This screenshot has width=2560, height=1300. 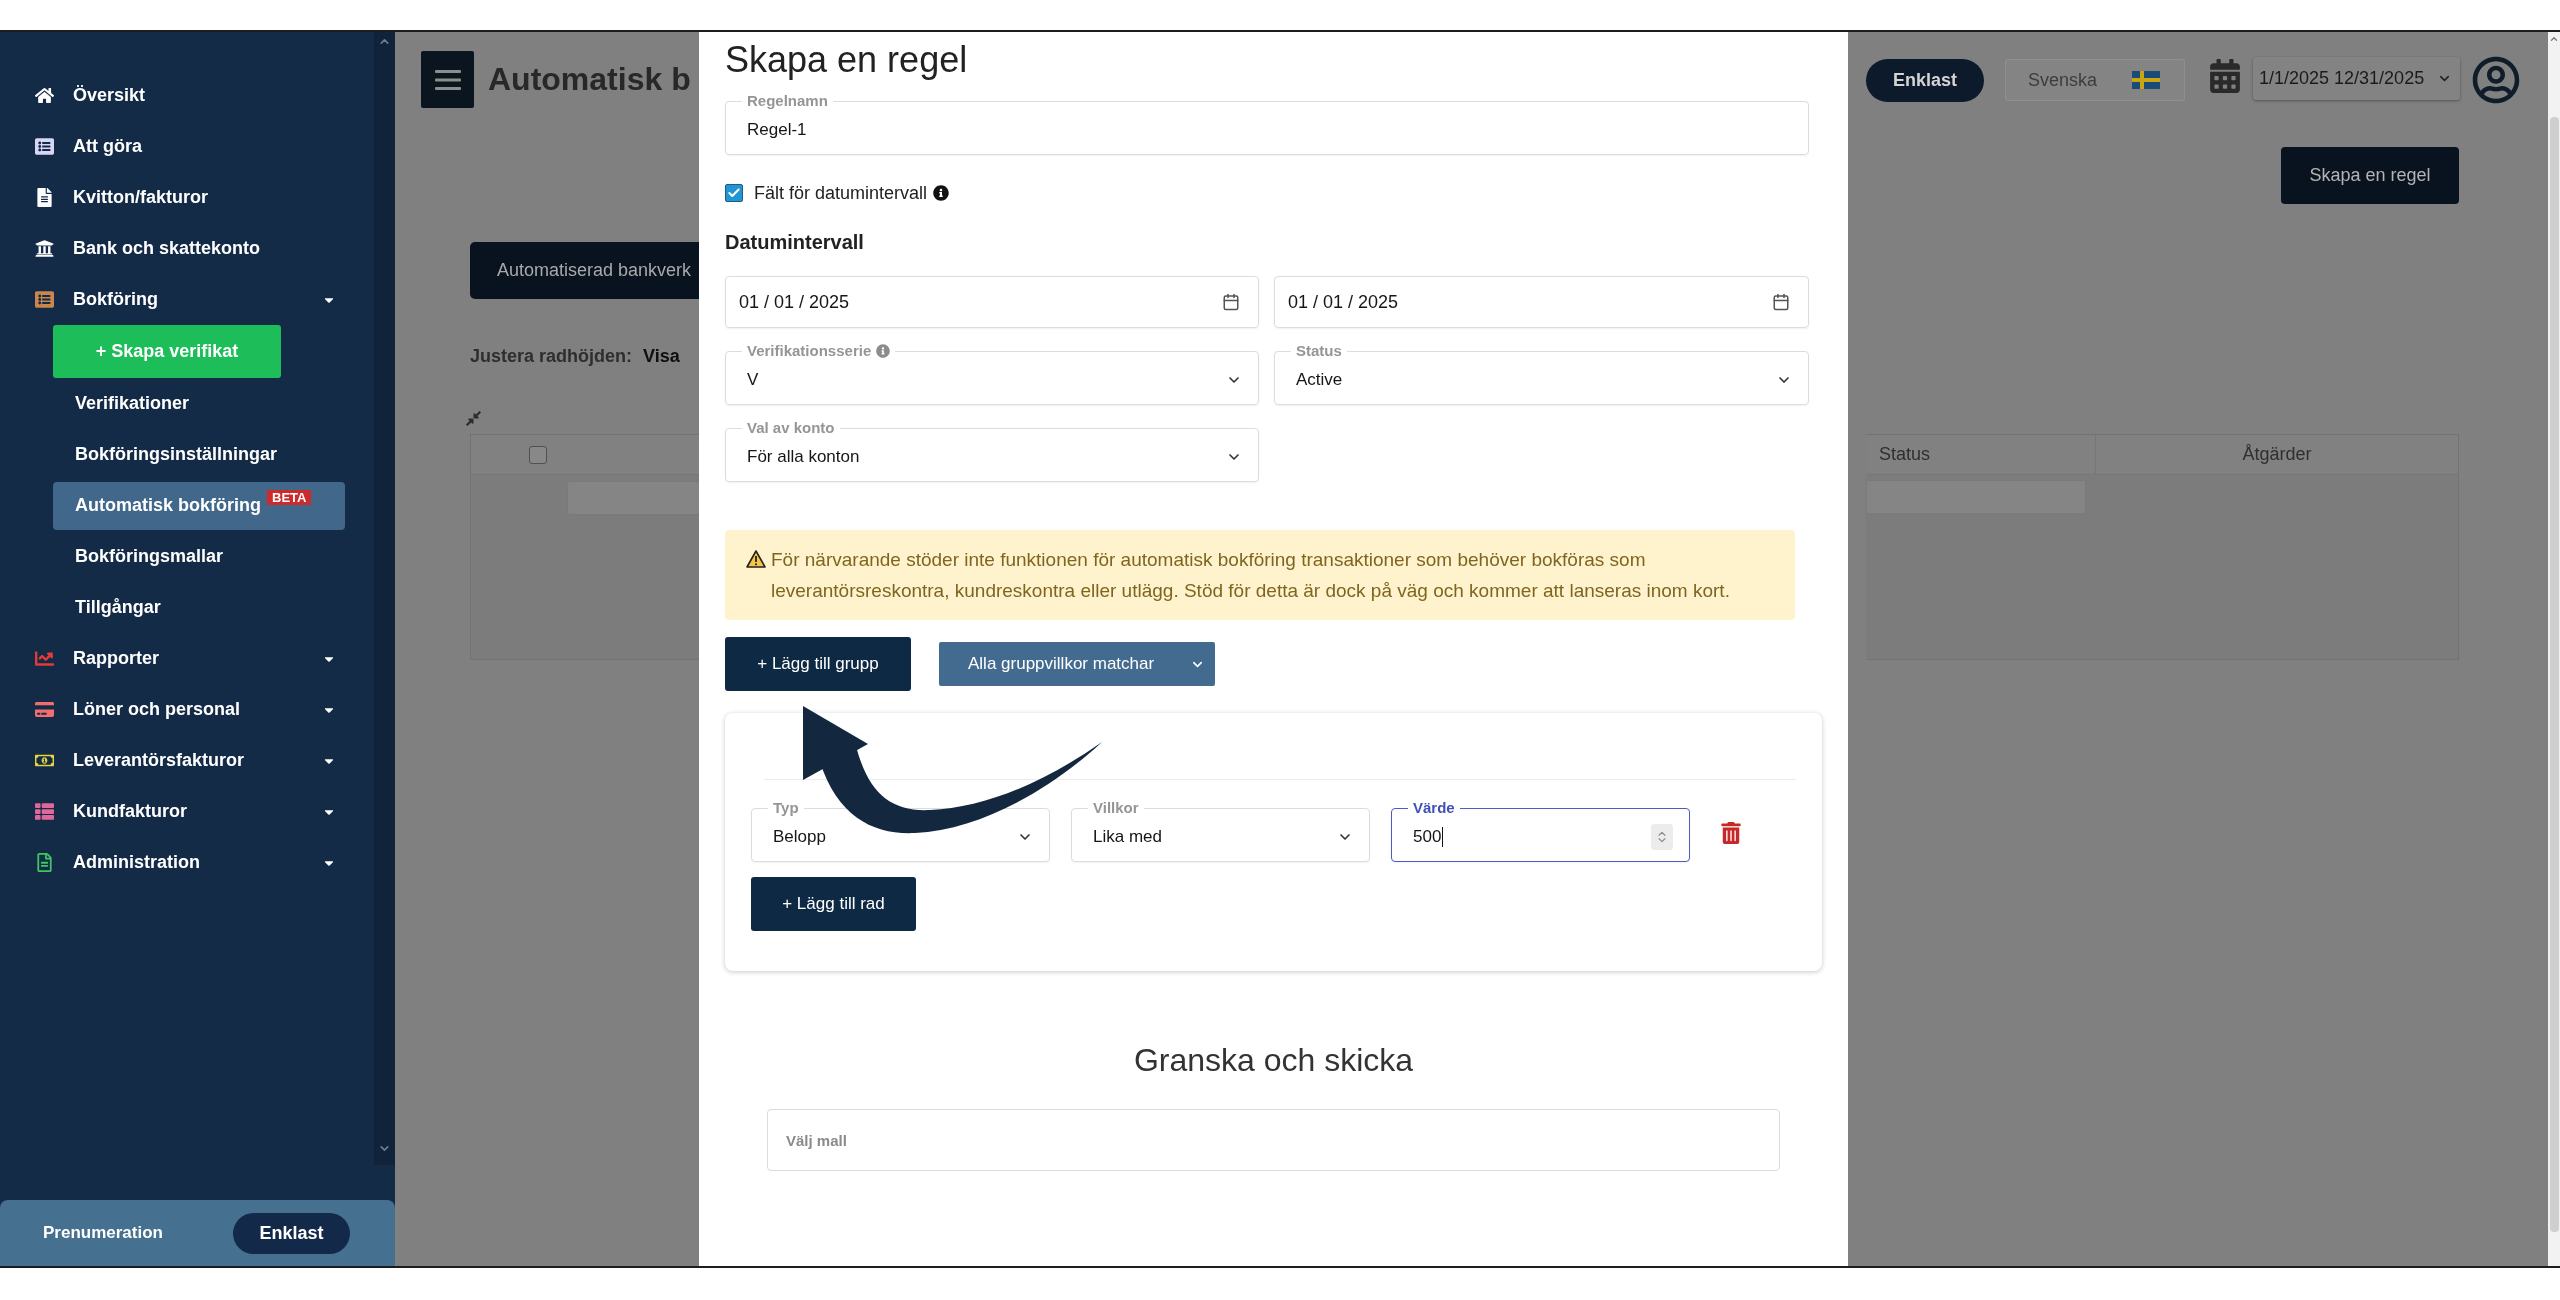 What do you see at coordinates (44, 95) in the screenshot?
I see `home-icon` at bounding box center [44, 95].